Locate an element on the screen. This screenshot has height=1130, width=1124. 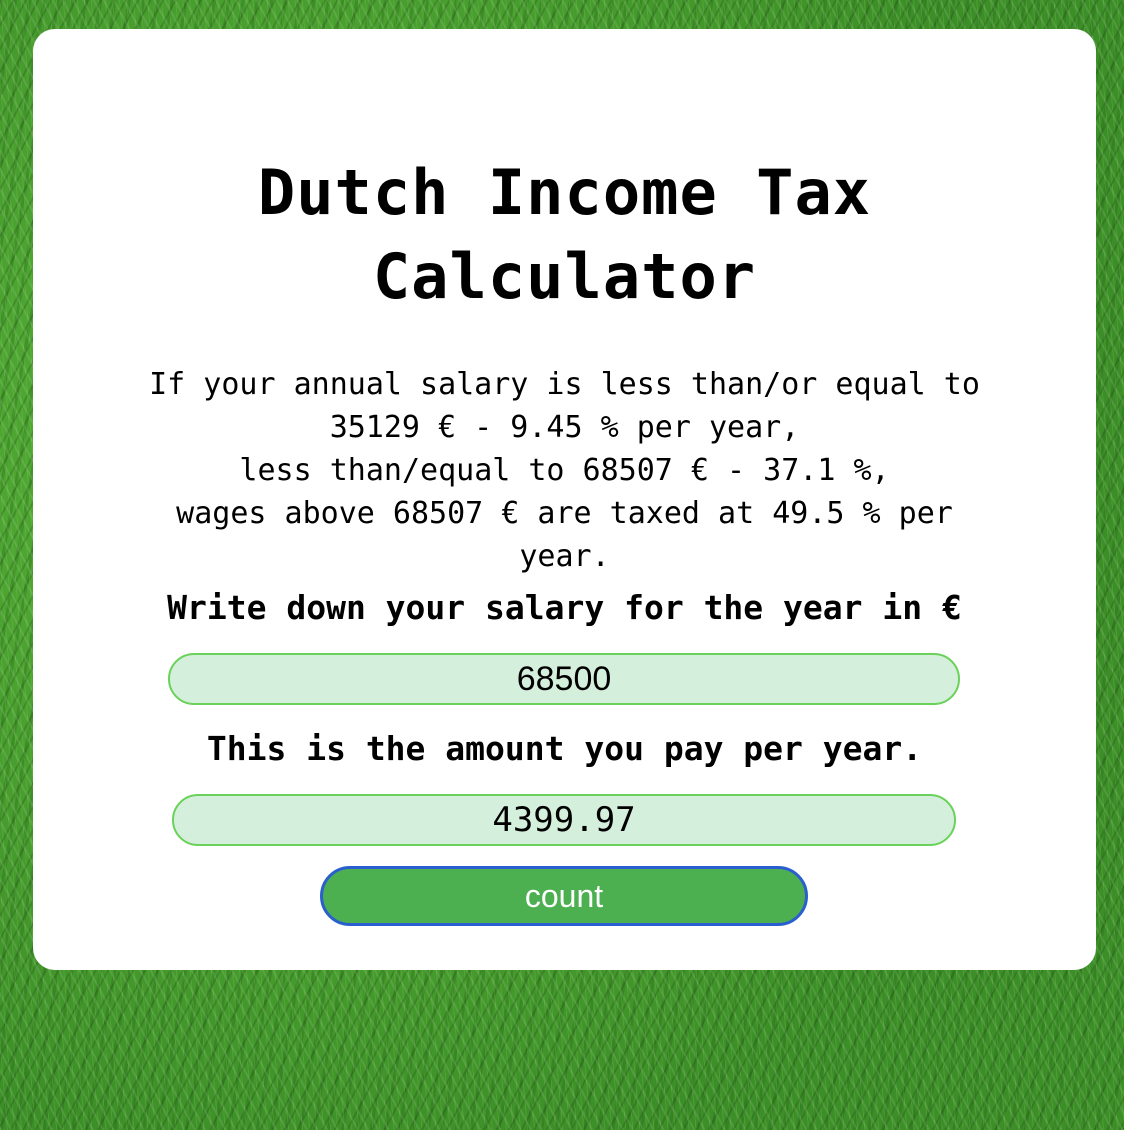
salary-input is located at coordinates (564, 679).